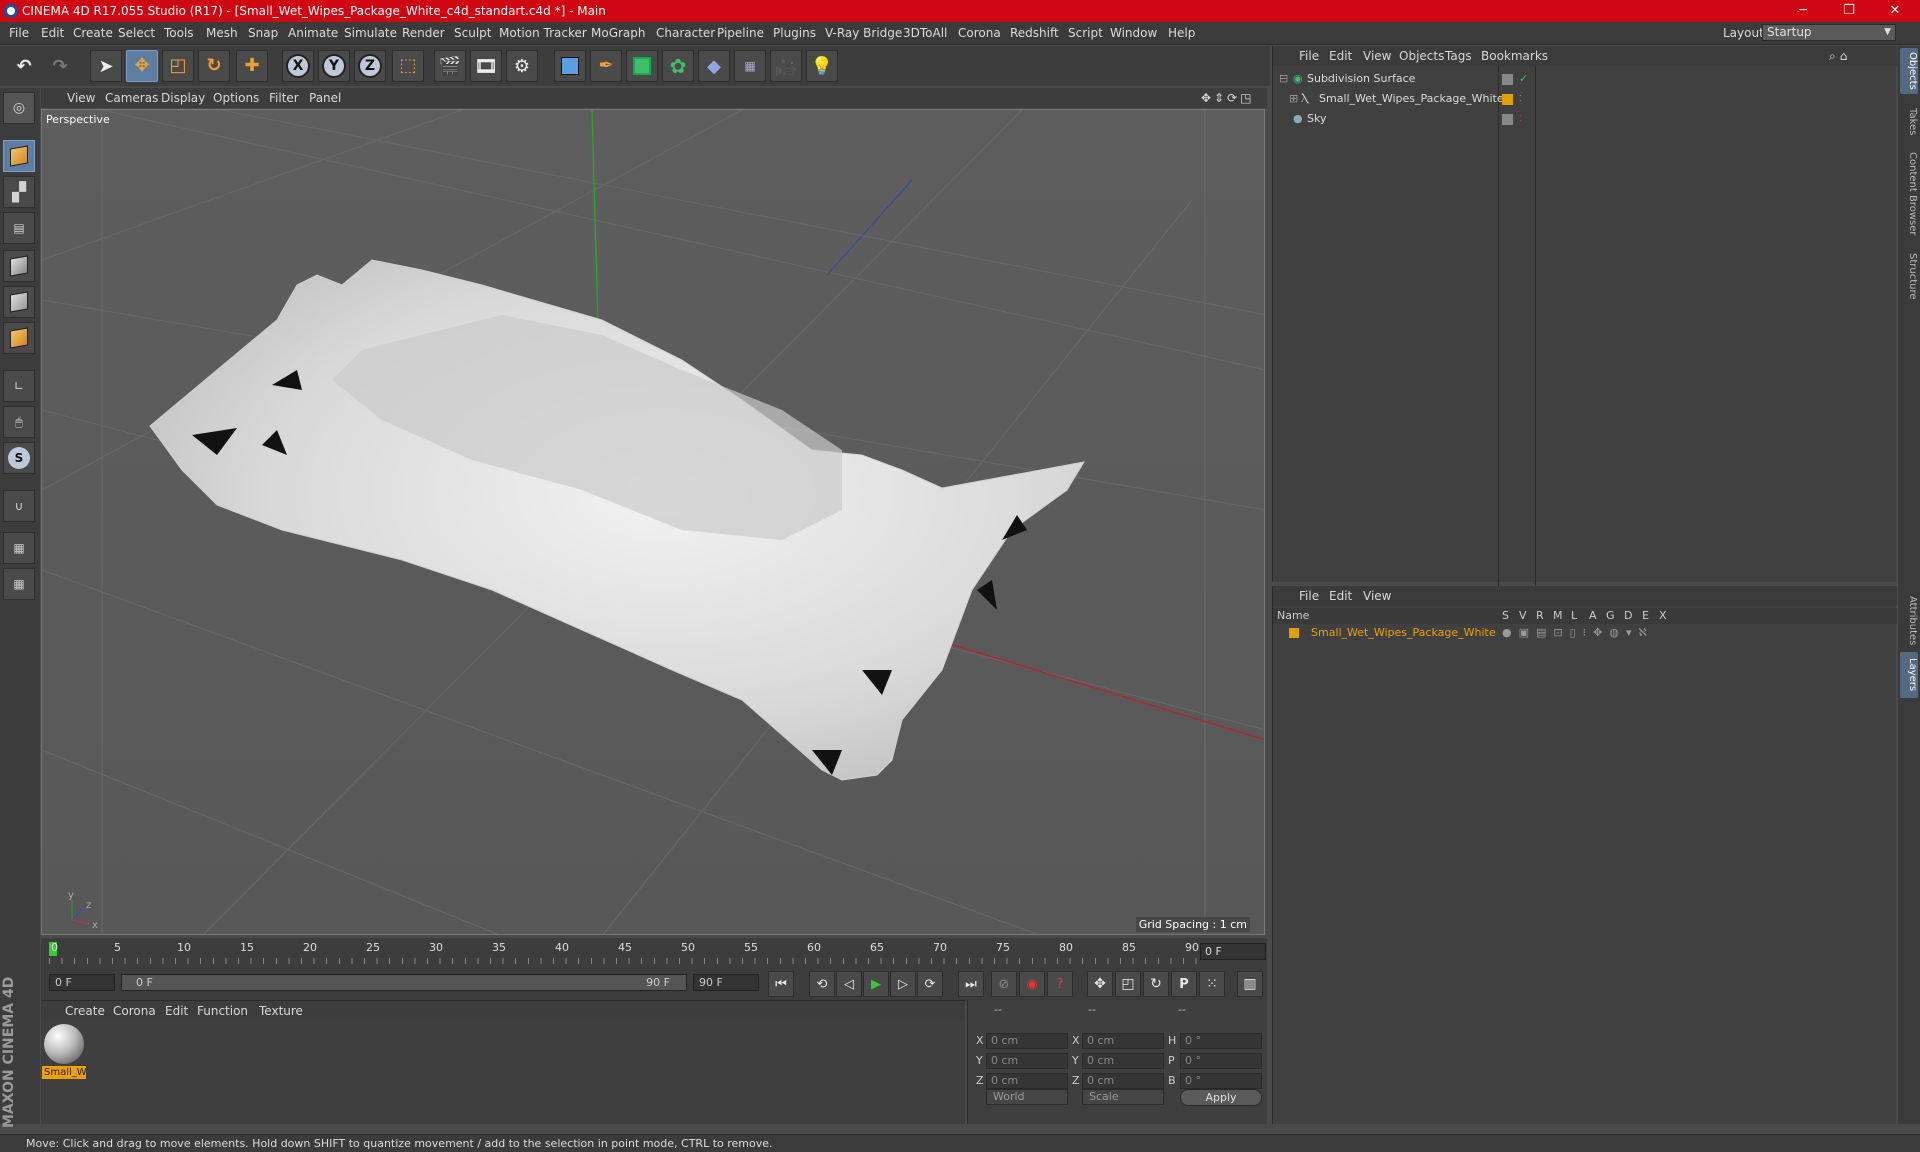 The width and height of the screenshot is (1920, 1152). I want to click on timeline-window-button: ▥, so click(1250, 984).